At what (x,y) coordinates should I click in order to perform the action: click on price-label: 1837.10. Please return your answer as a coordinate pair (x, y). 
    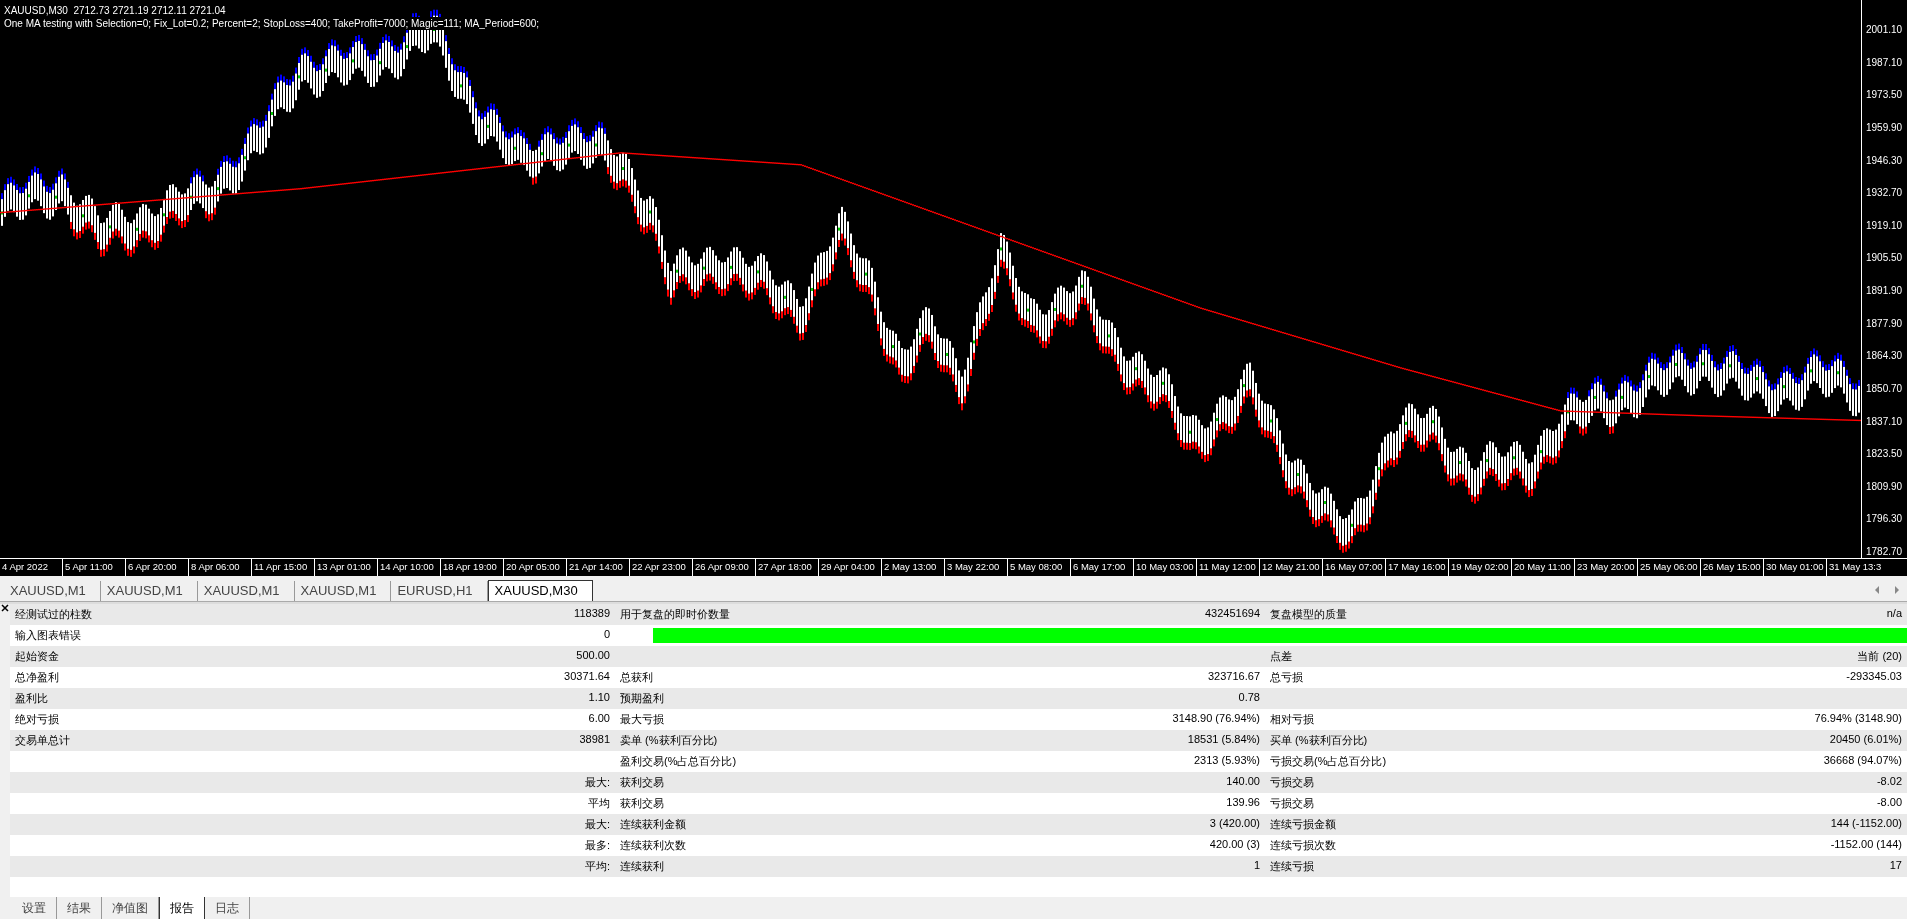
    Looking at the image, I should click on (1884, 421).